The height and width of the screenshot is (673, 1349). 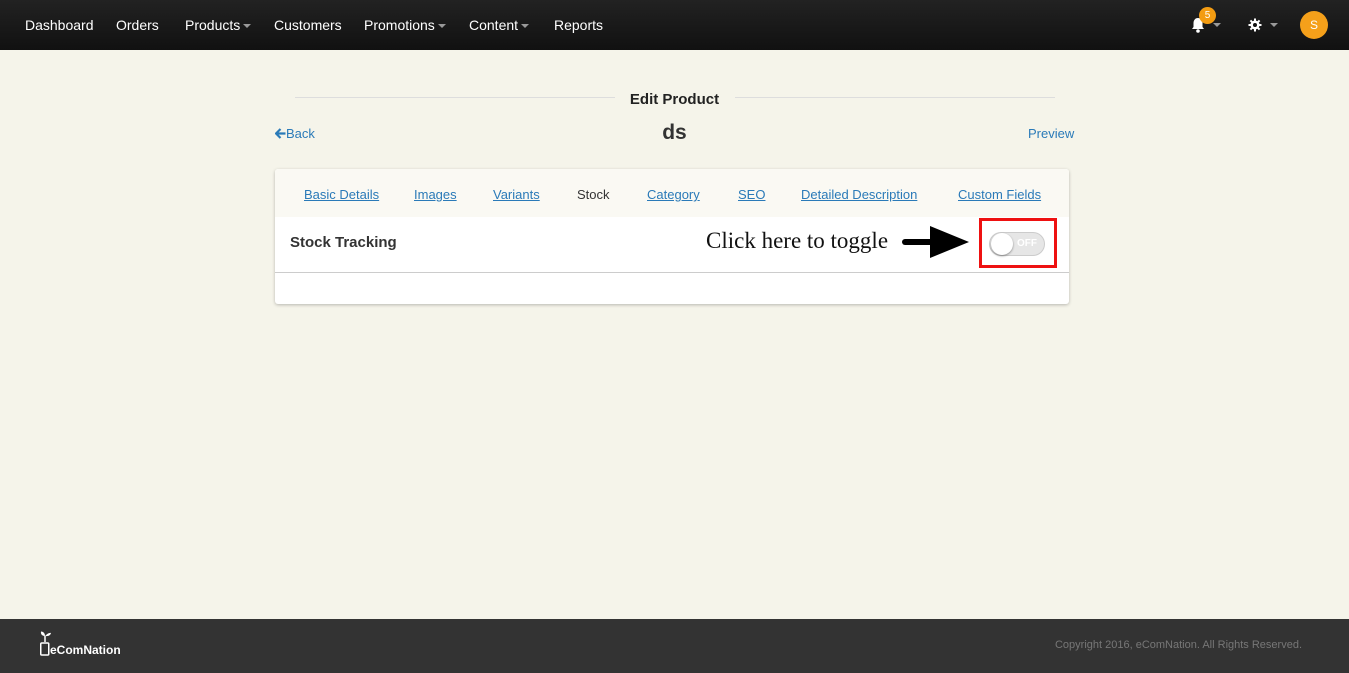 I want to click on toggle-annotation: Click here to toggle, so click(x=797, y=240).